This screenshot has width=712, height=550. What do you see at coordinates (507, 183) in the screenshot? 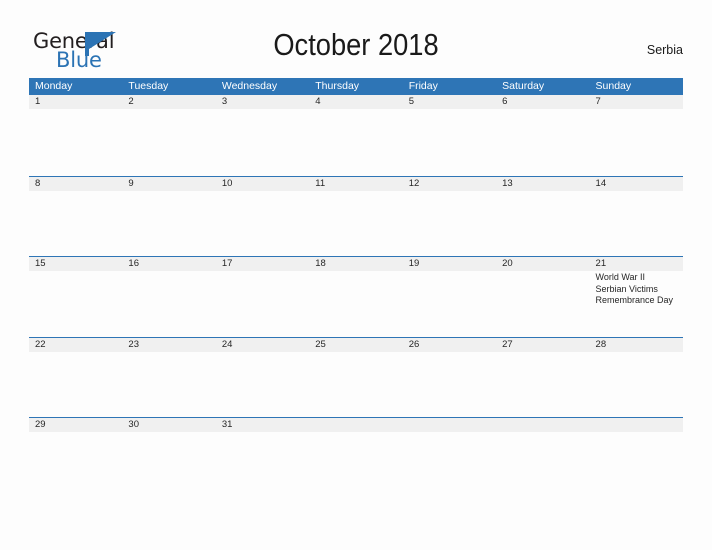
I see `day-number: 13` at bounding box center [507, 183].